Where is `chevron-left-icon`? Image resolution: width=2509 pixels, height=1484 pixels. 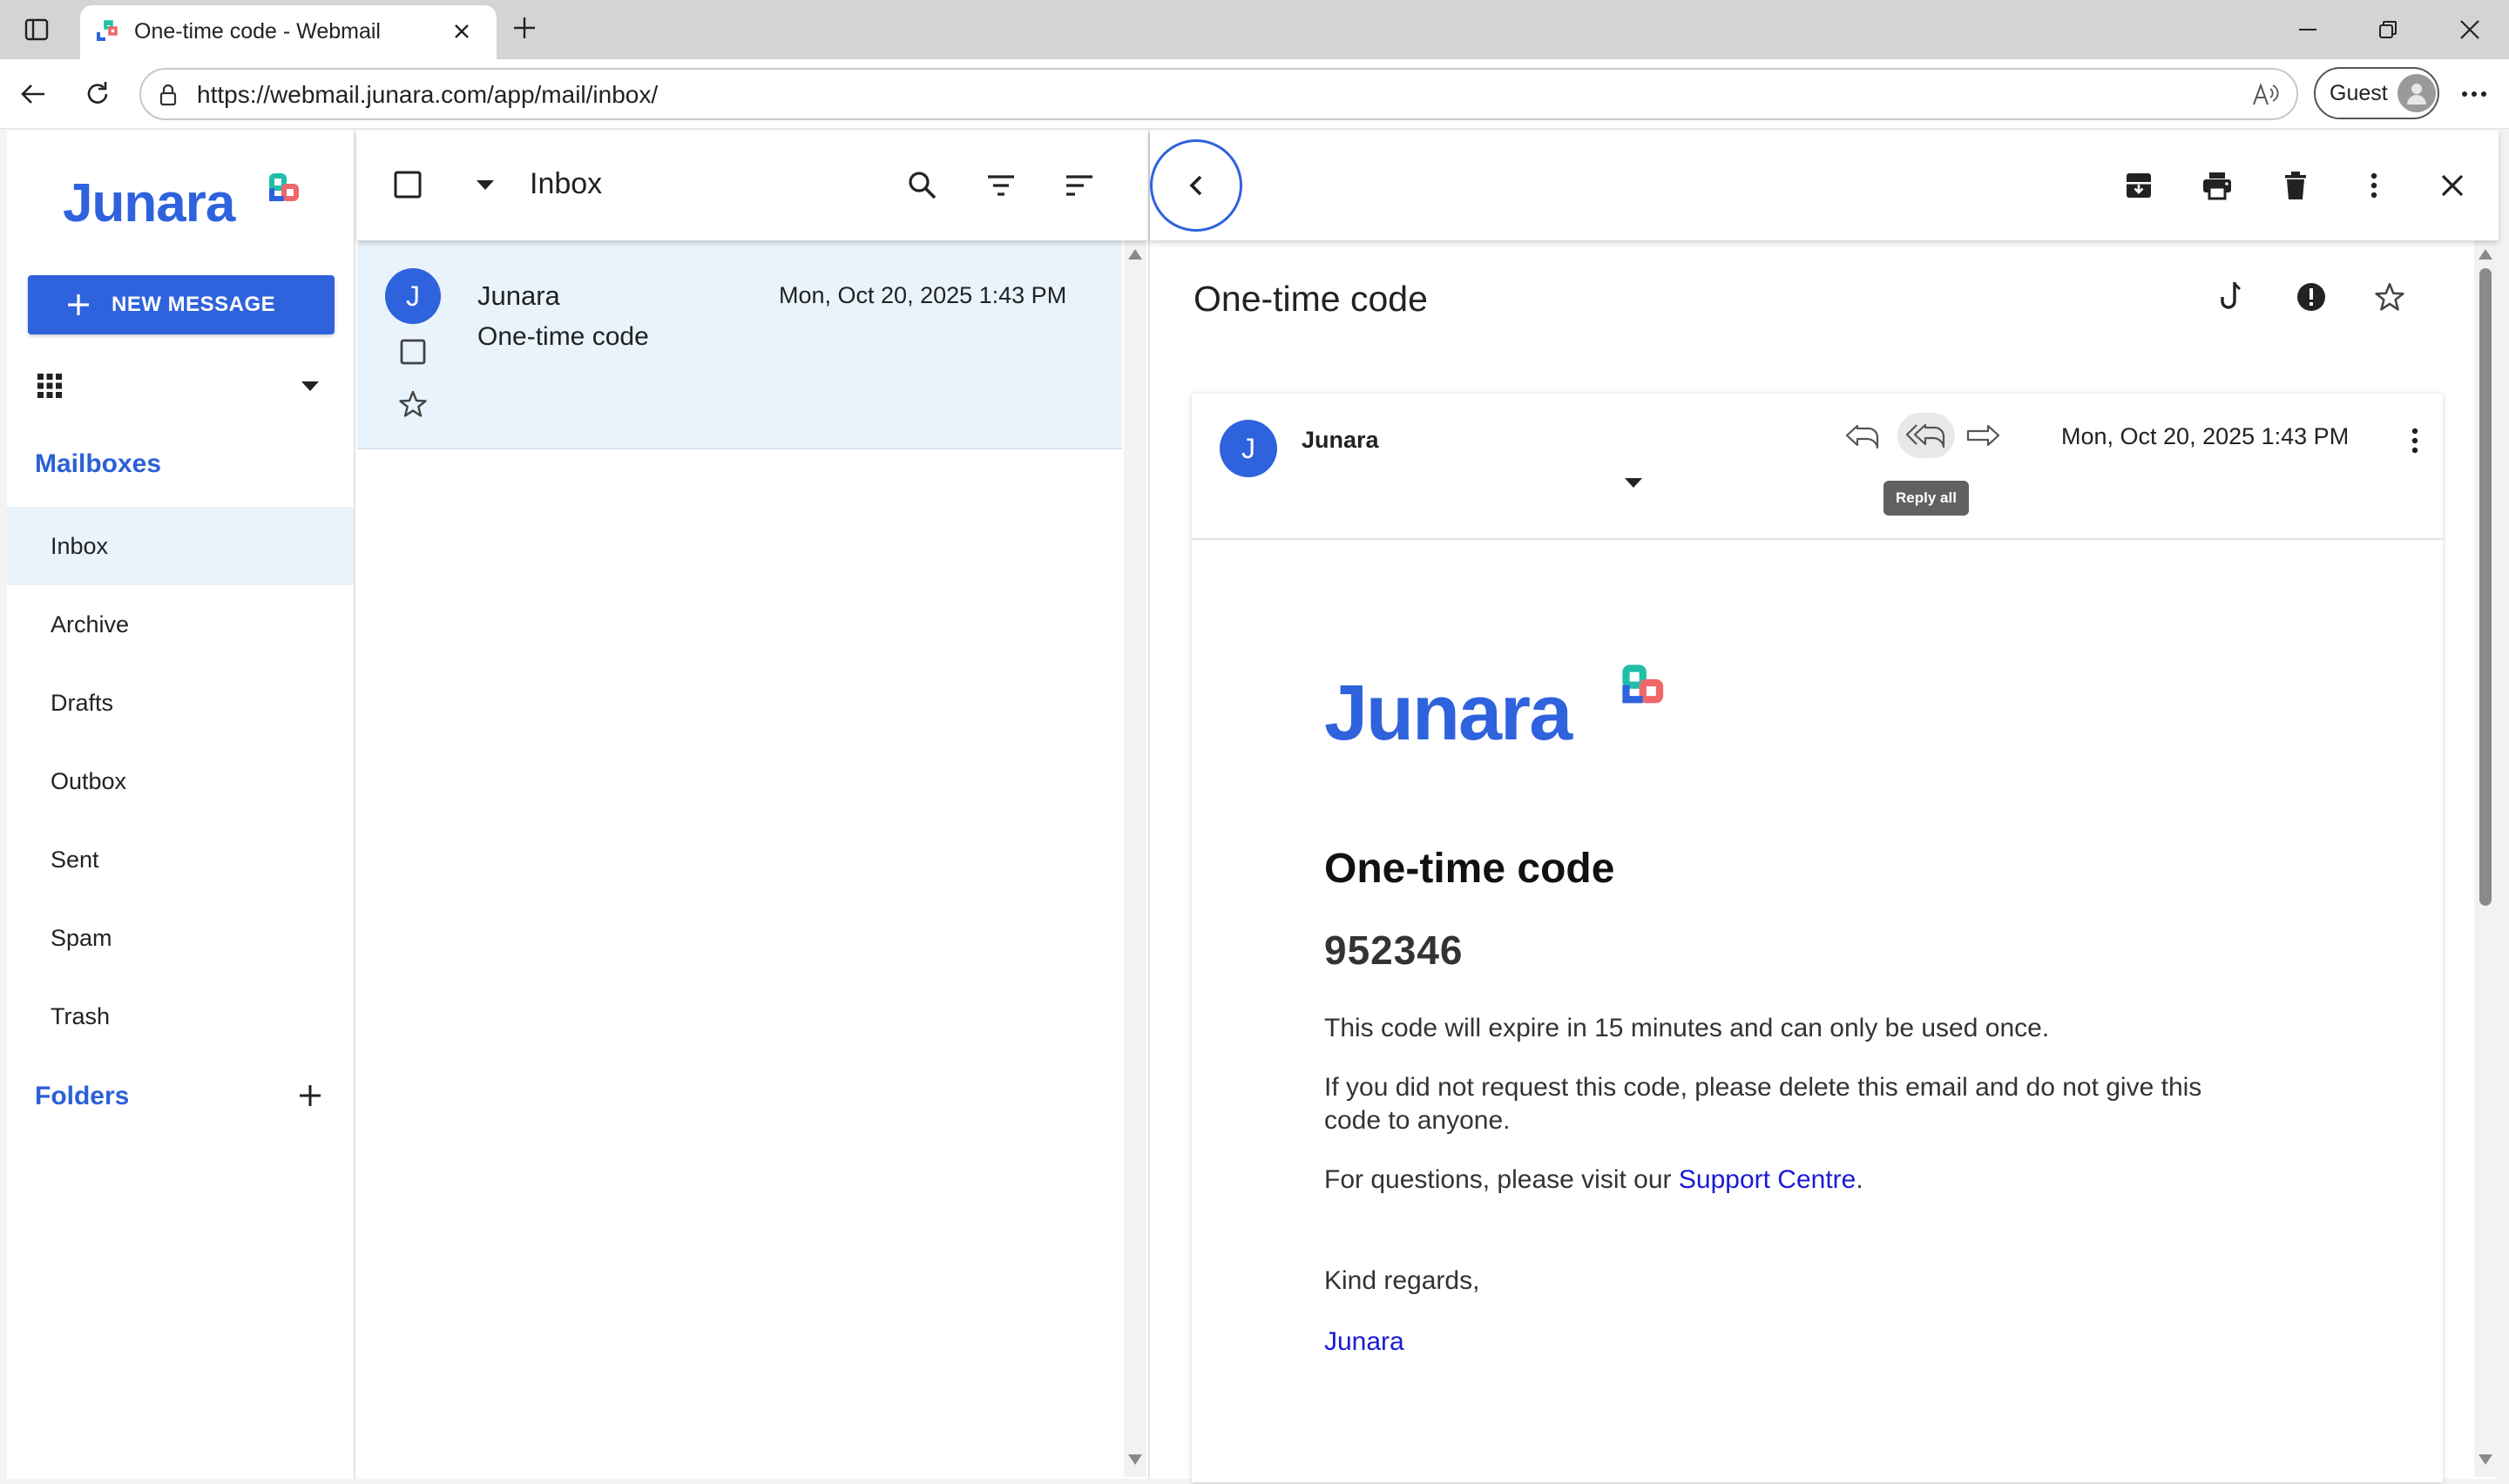
chevron-left-icon is located at coordinates (1195, 185).